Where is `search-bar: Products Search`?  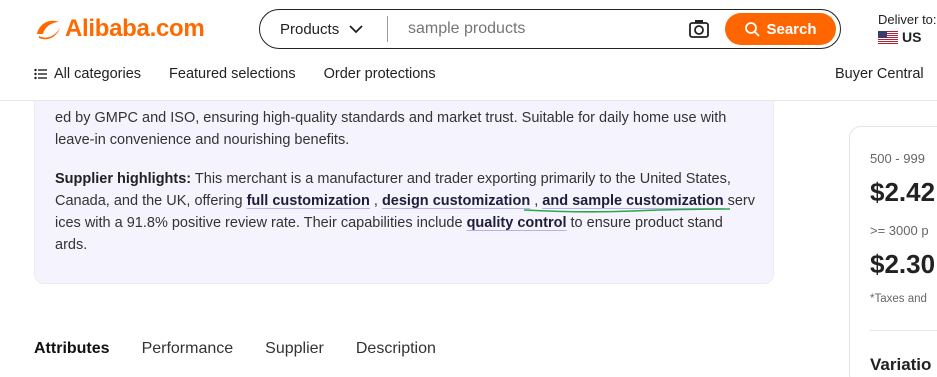
search-bar: Products Search is located at coordinates (550, 29).